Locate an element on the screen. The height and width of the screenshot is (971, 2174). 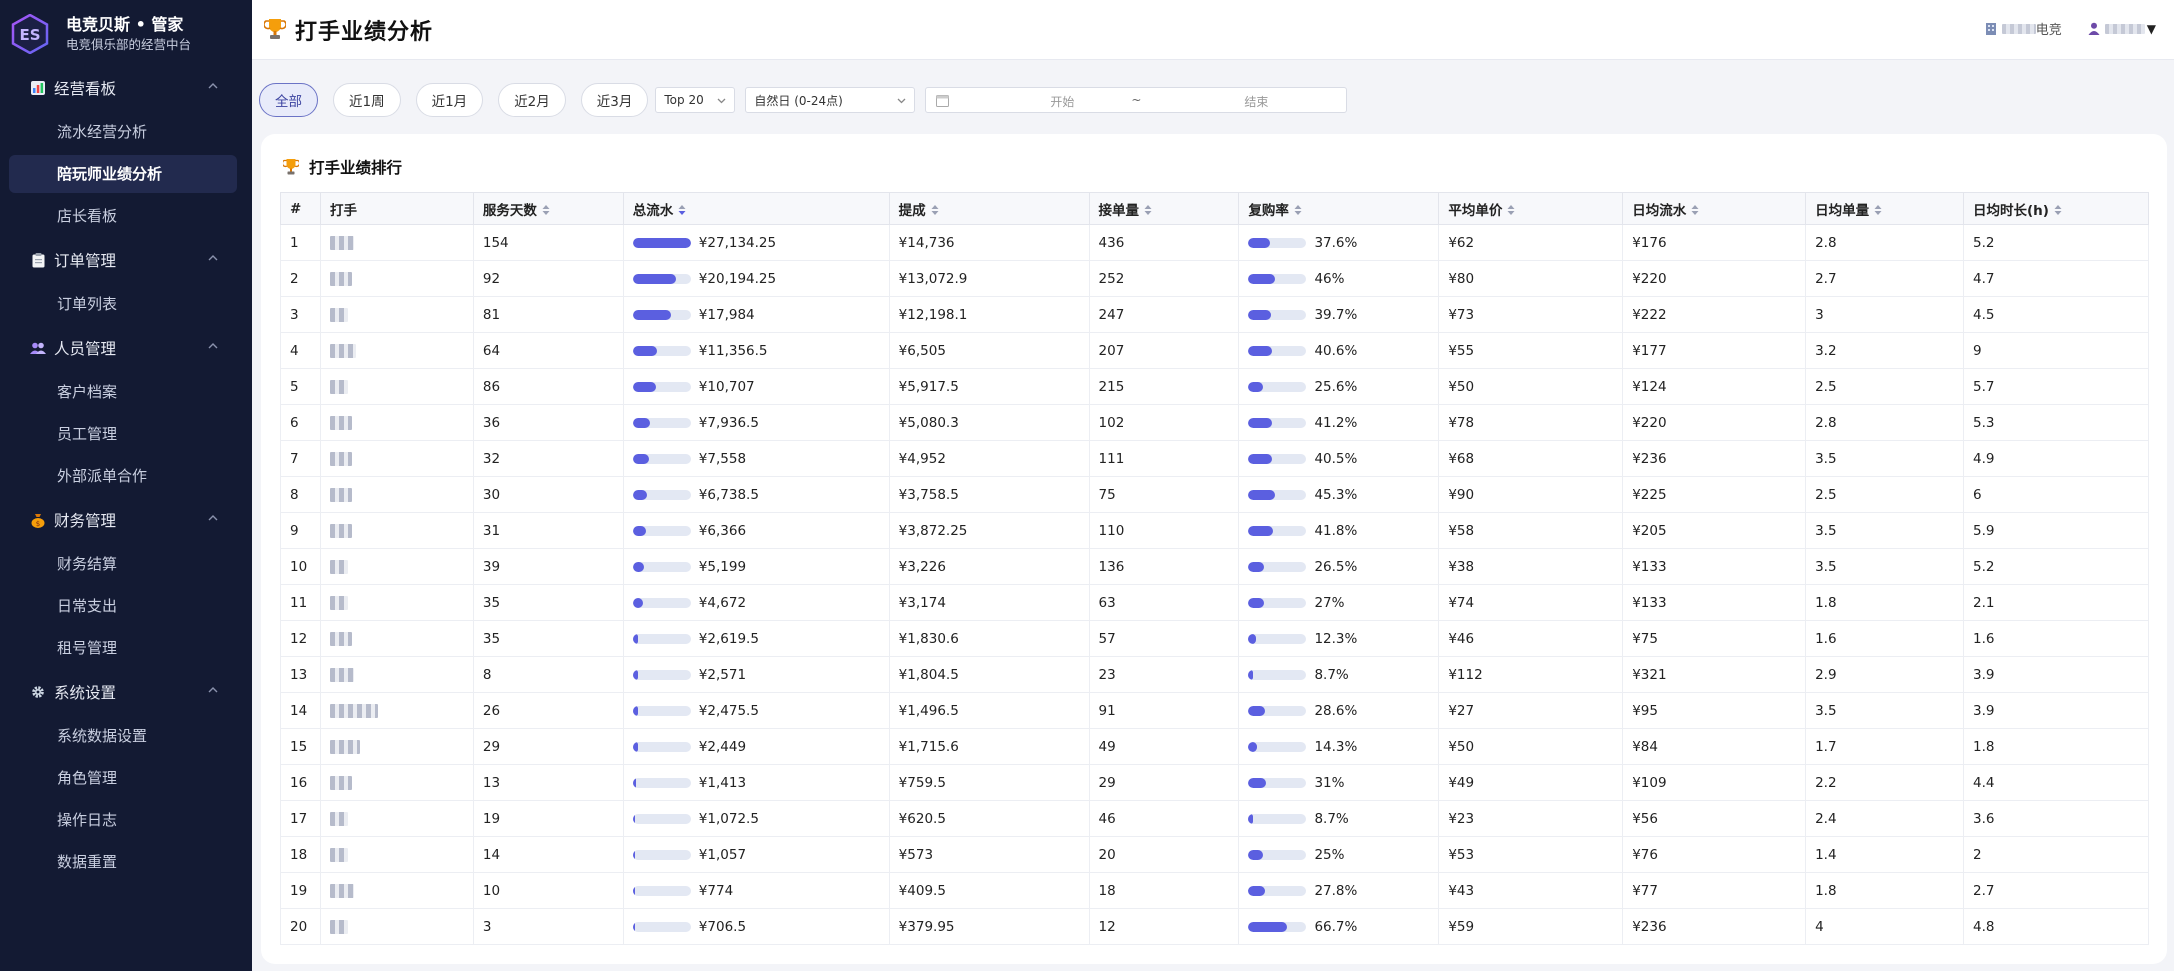
table-row: 3 81 ¥17,984 ¥12,198.1 247 39.7% ¥73 ¥222 3 4.5 is located at coordinates (1214, 314).